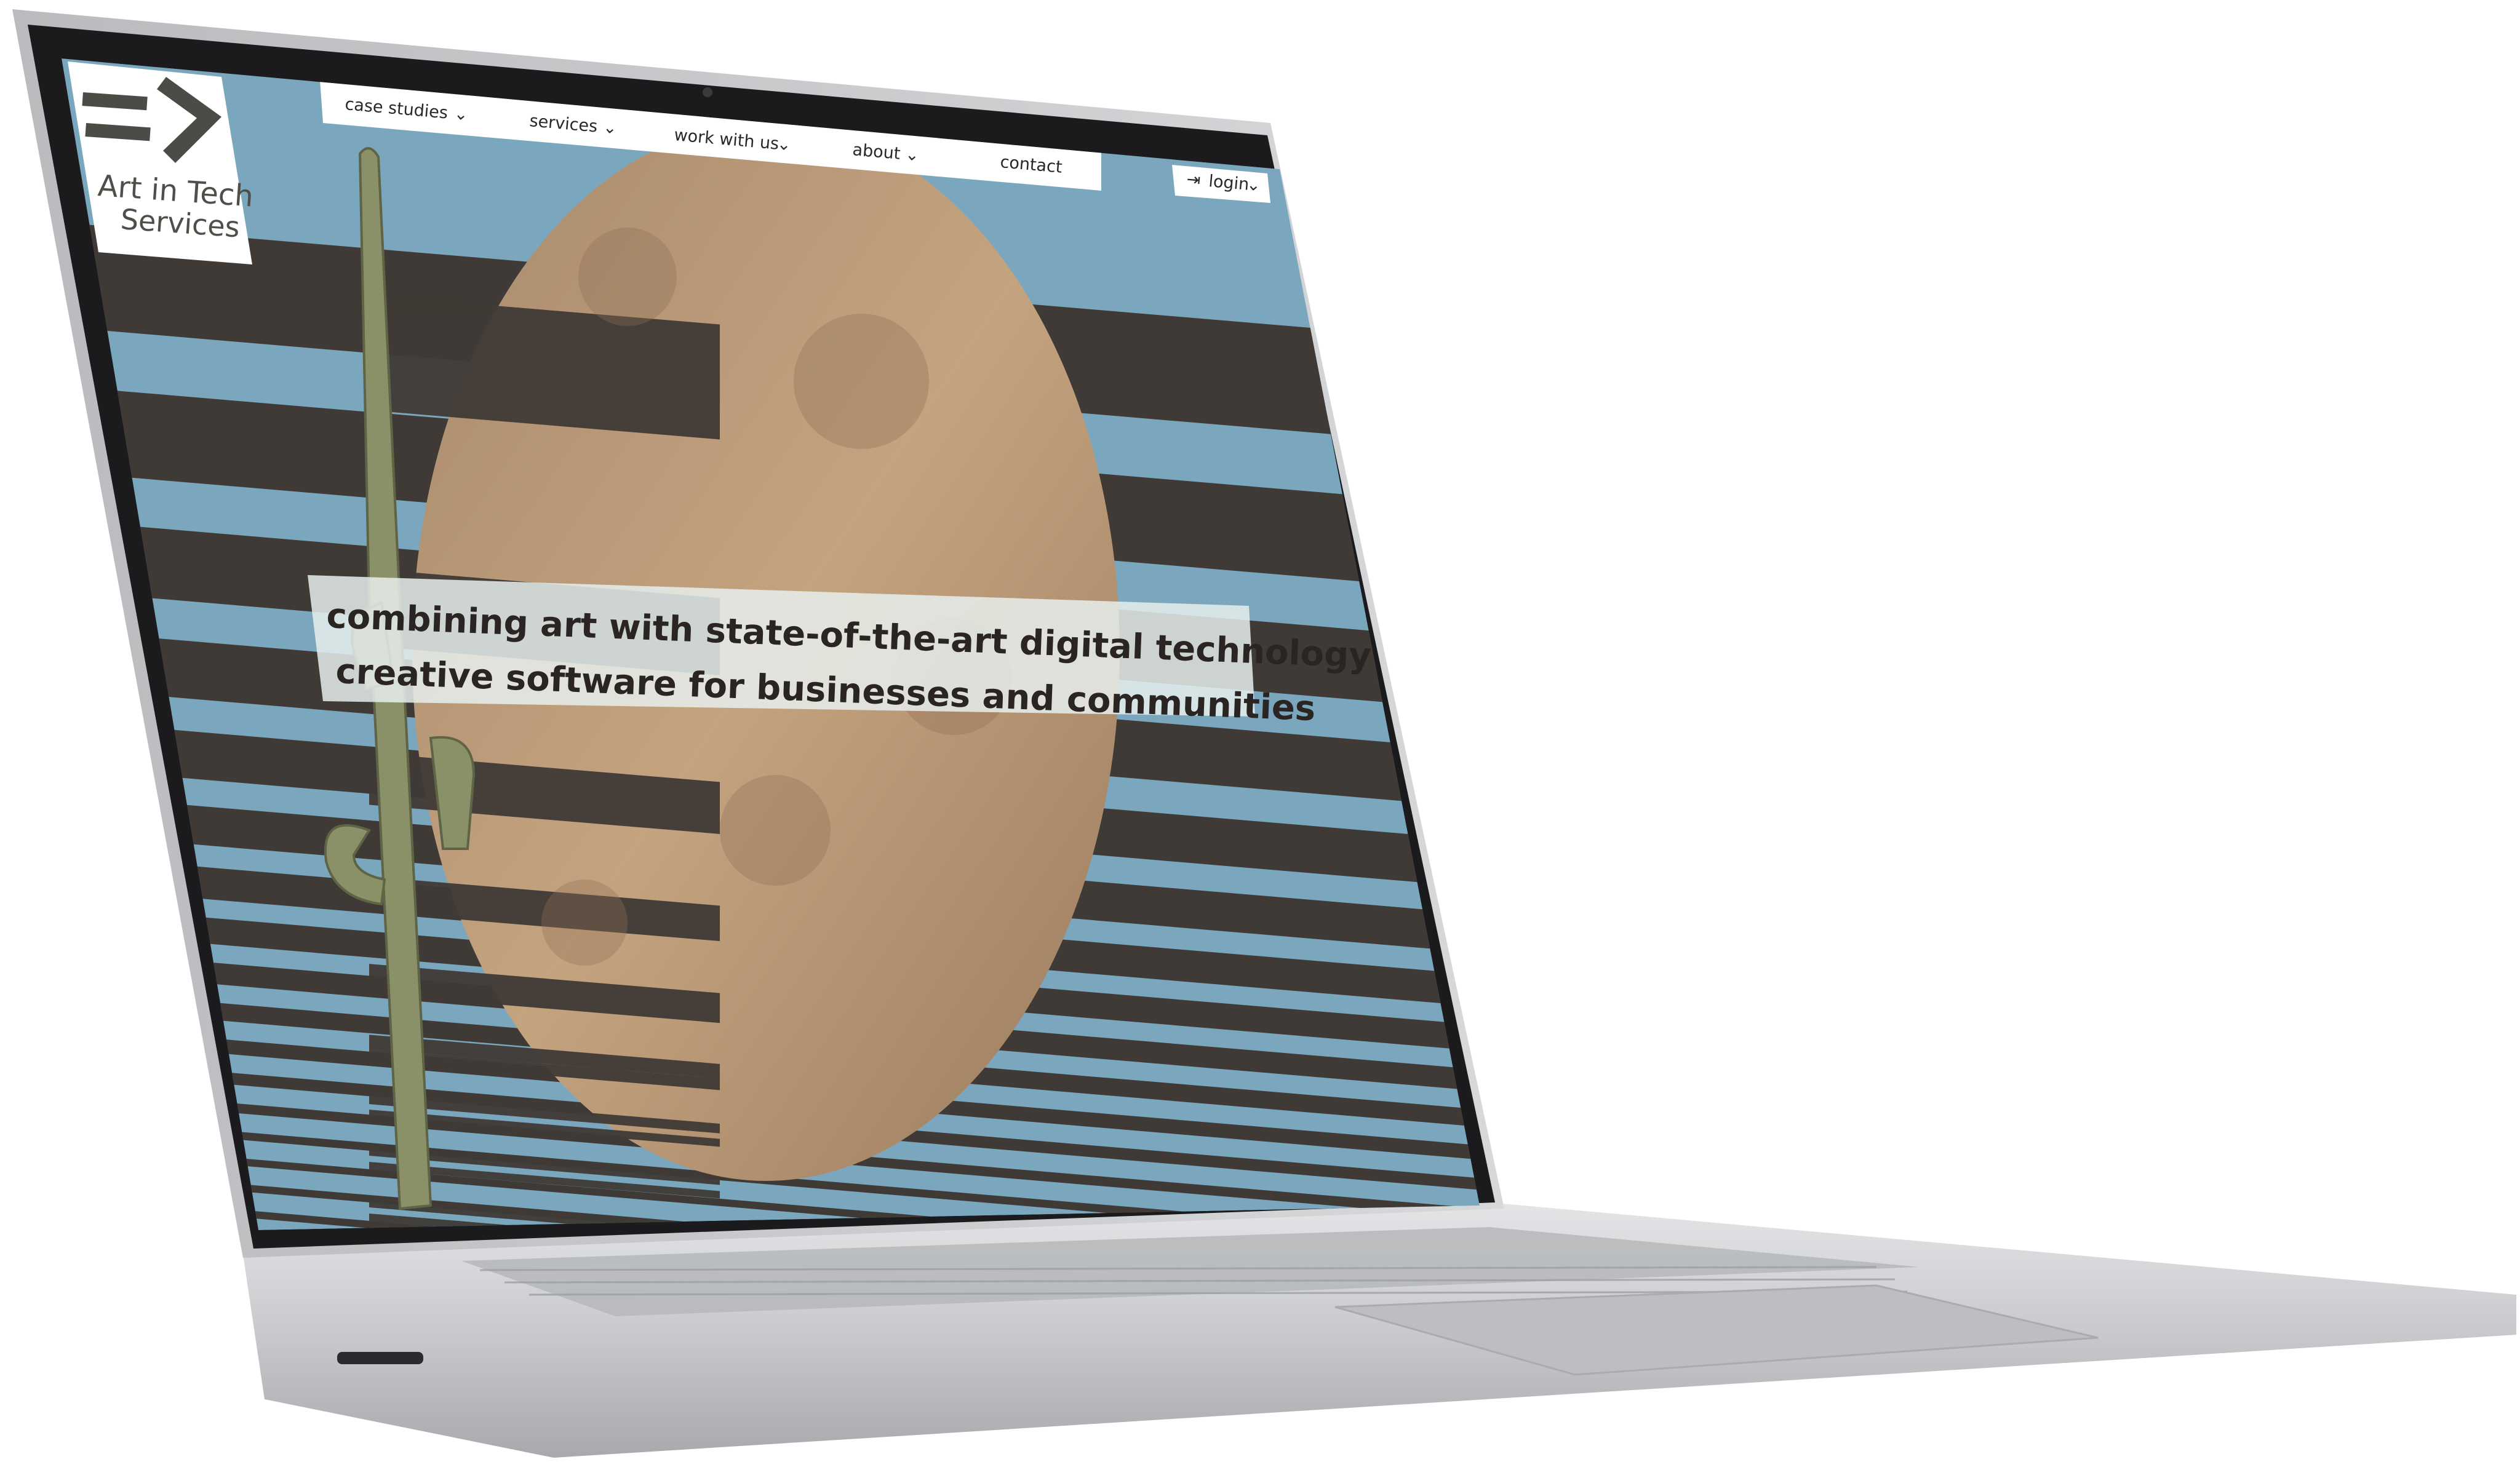 This screenshot has height=1462, width=2520. I want to click on webcam, so click(707, 92).